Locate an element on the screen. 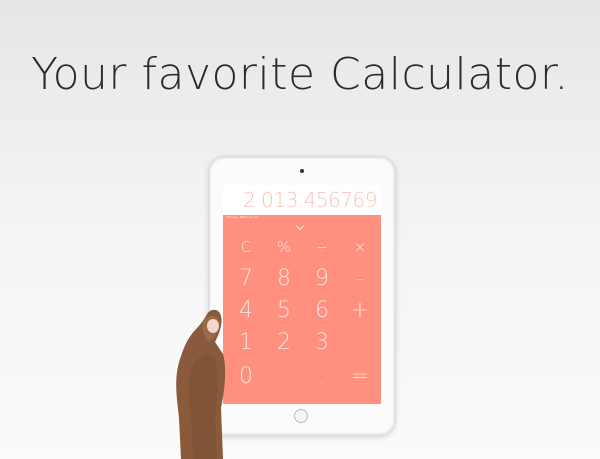 This screenshot has width=600, height=459. status-text: Monday, February 24 is located at coordinates (242, 217).